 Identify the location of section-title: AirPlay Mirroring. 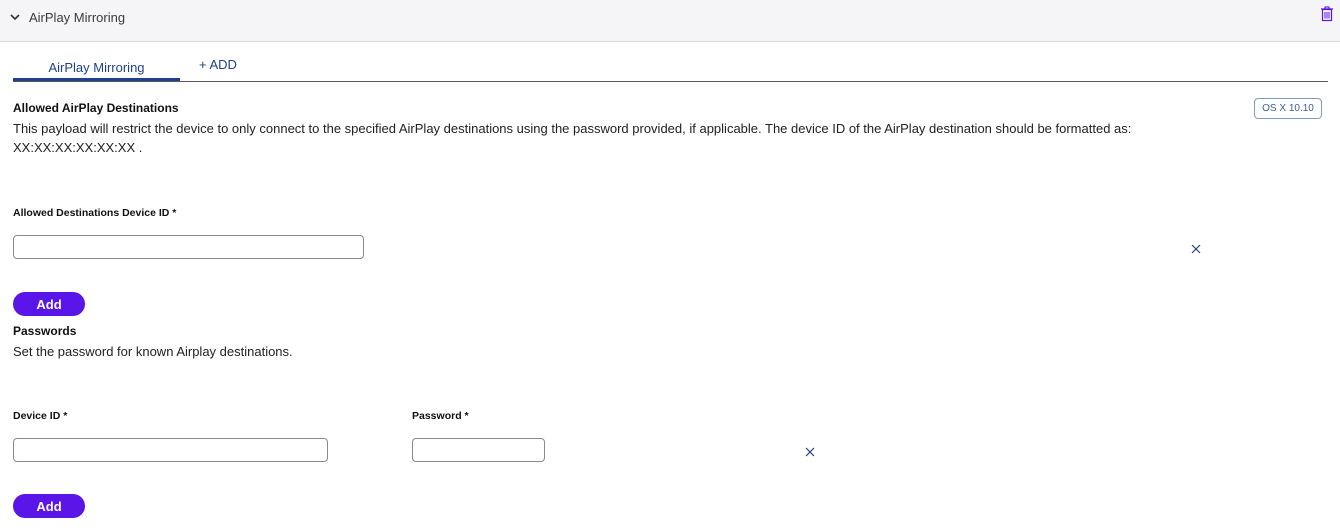
(77, 17).